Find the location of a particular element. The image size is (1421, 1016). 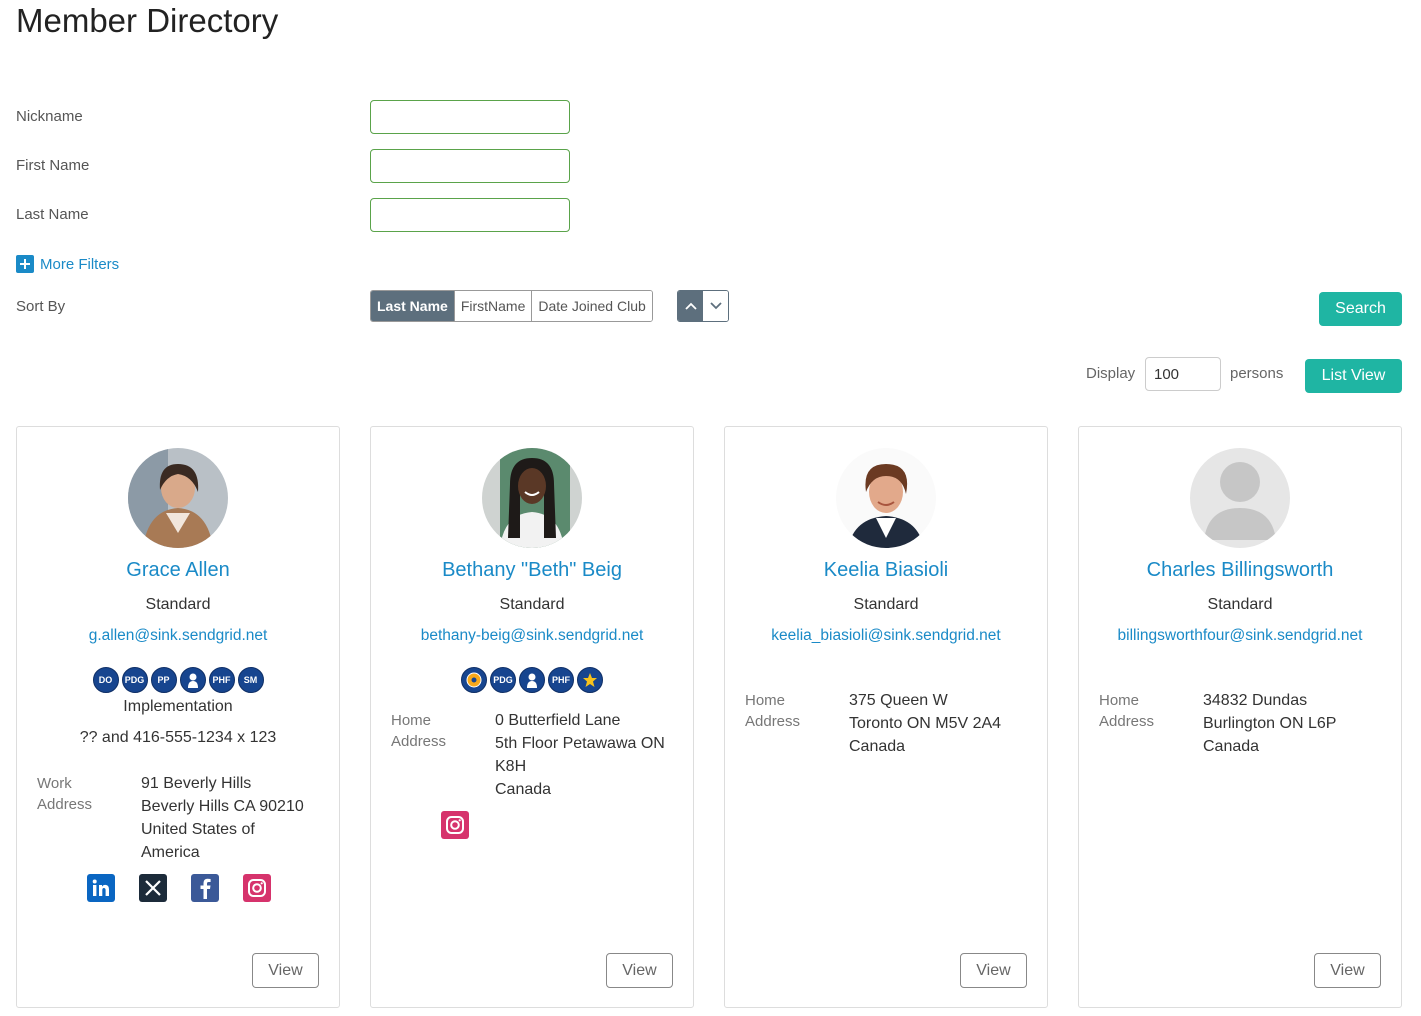

address-line: Burlington ON L6P is located at coordinates (1270, 723).